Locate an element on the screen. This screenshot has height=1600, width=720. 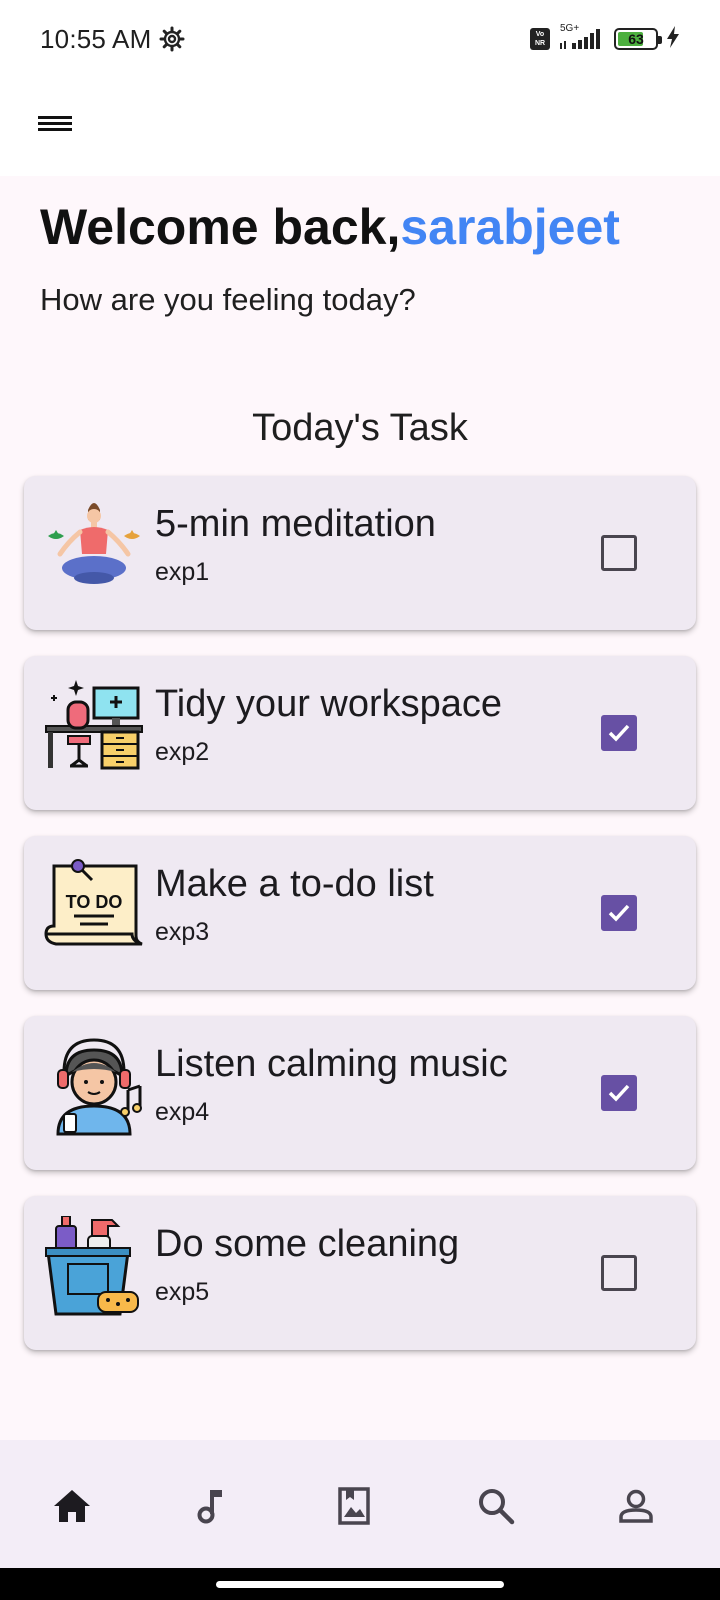
task-card: Listen calming music exp4 is located at coordinates (360, 1093).